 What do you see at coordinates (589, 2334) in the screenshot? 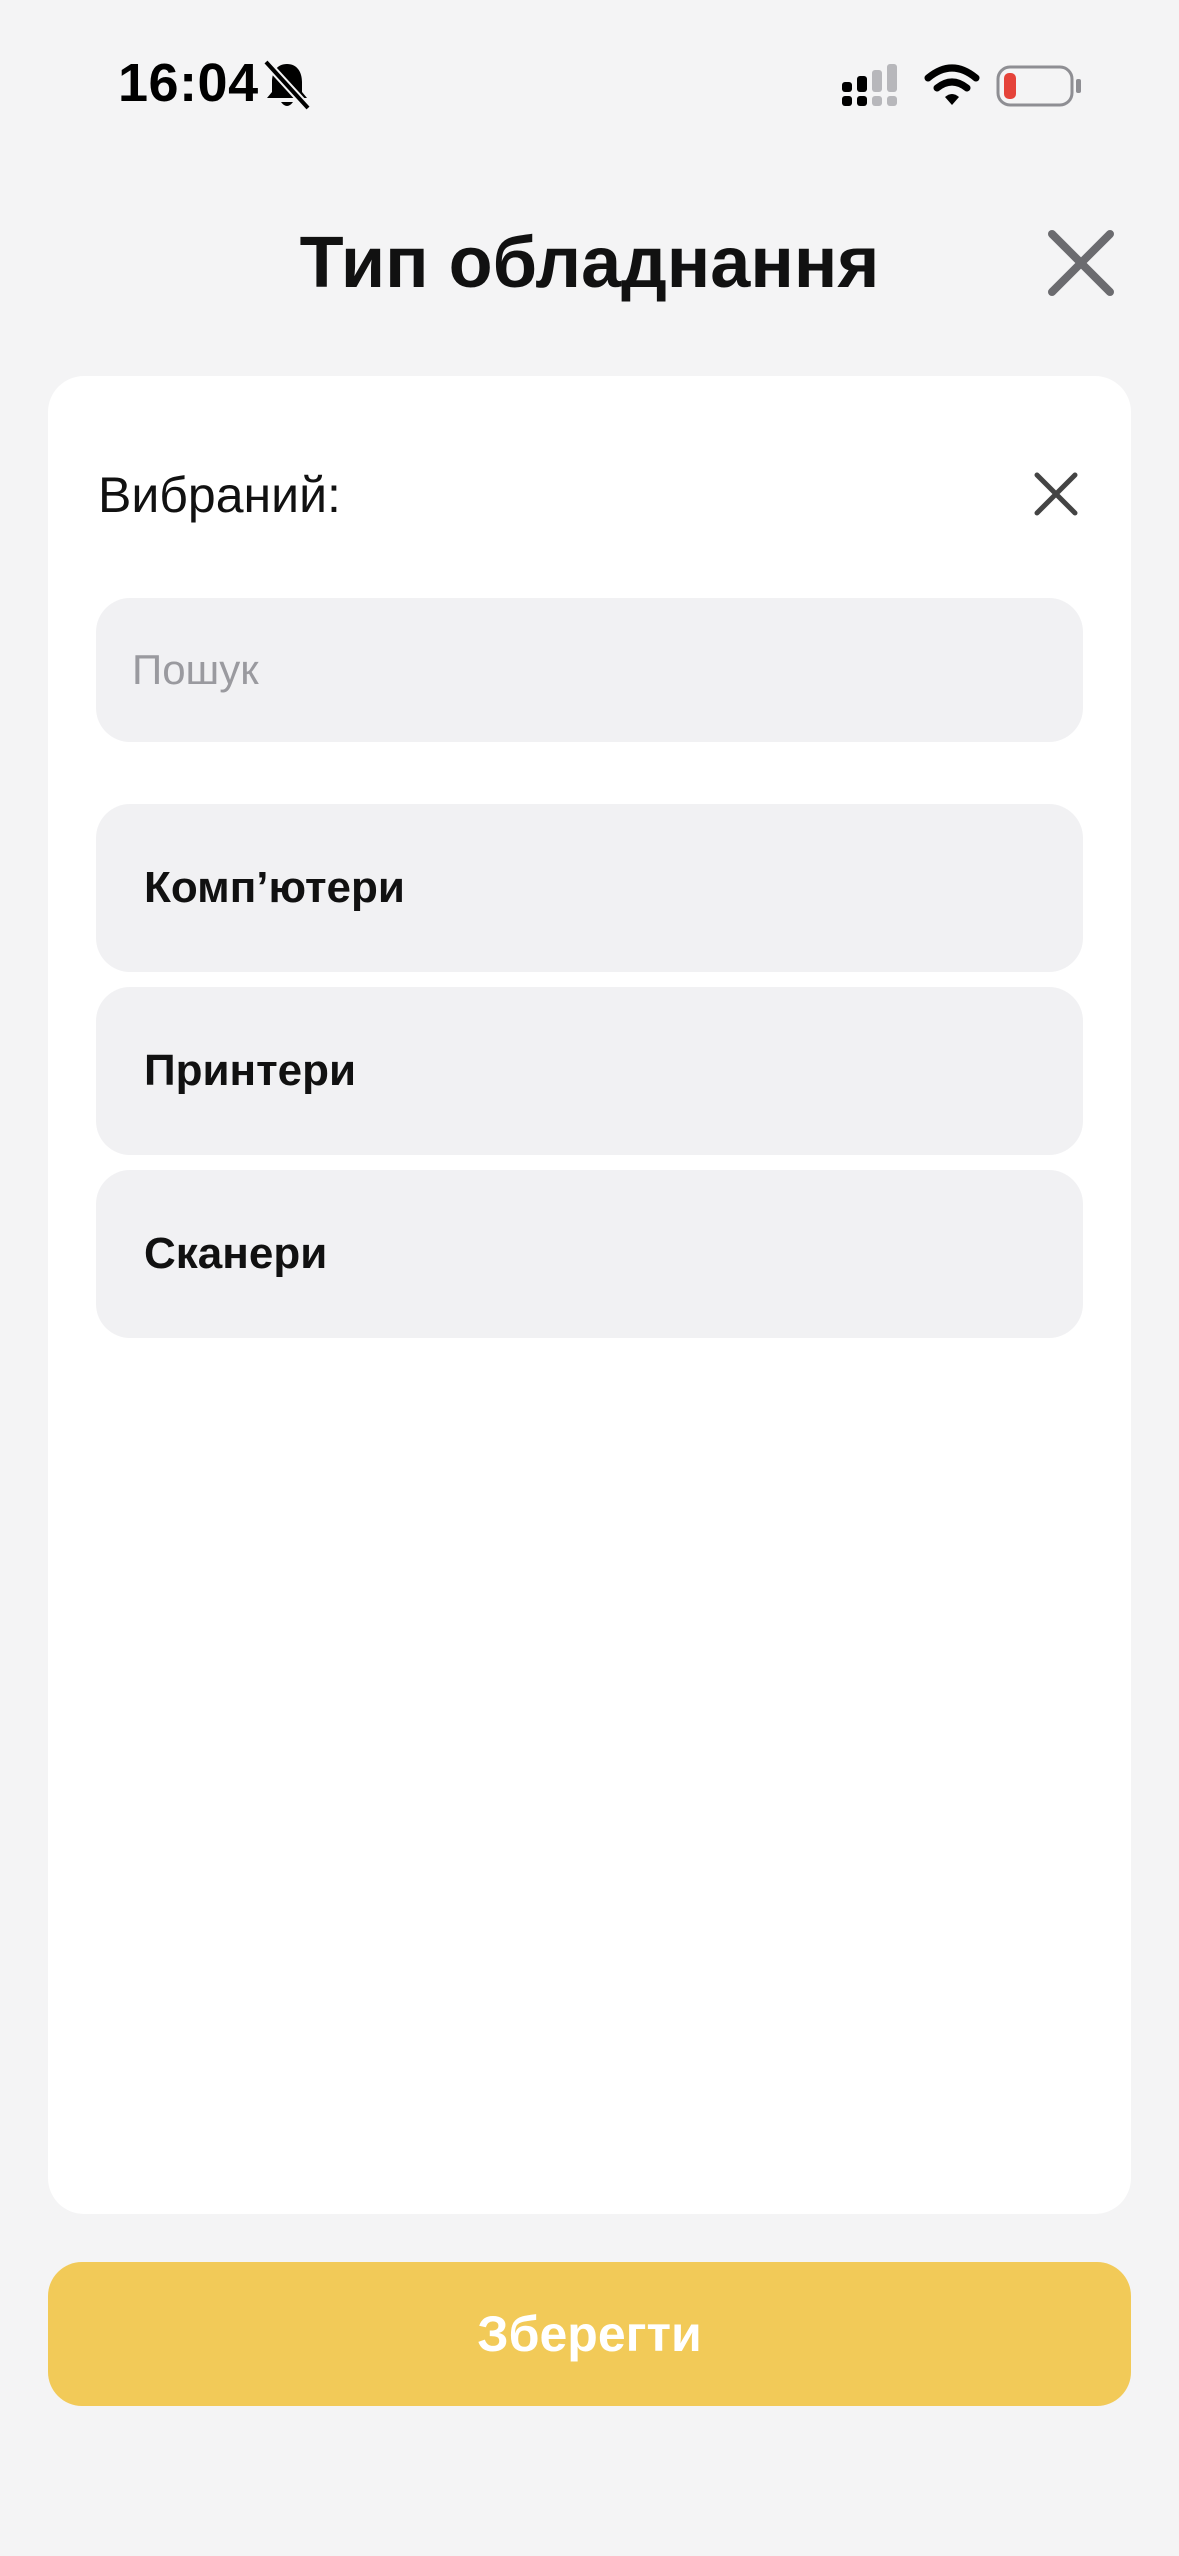
I see `save-button: Зберегти` at bounding box center [589, 2334].